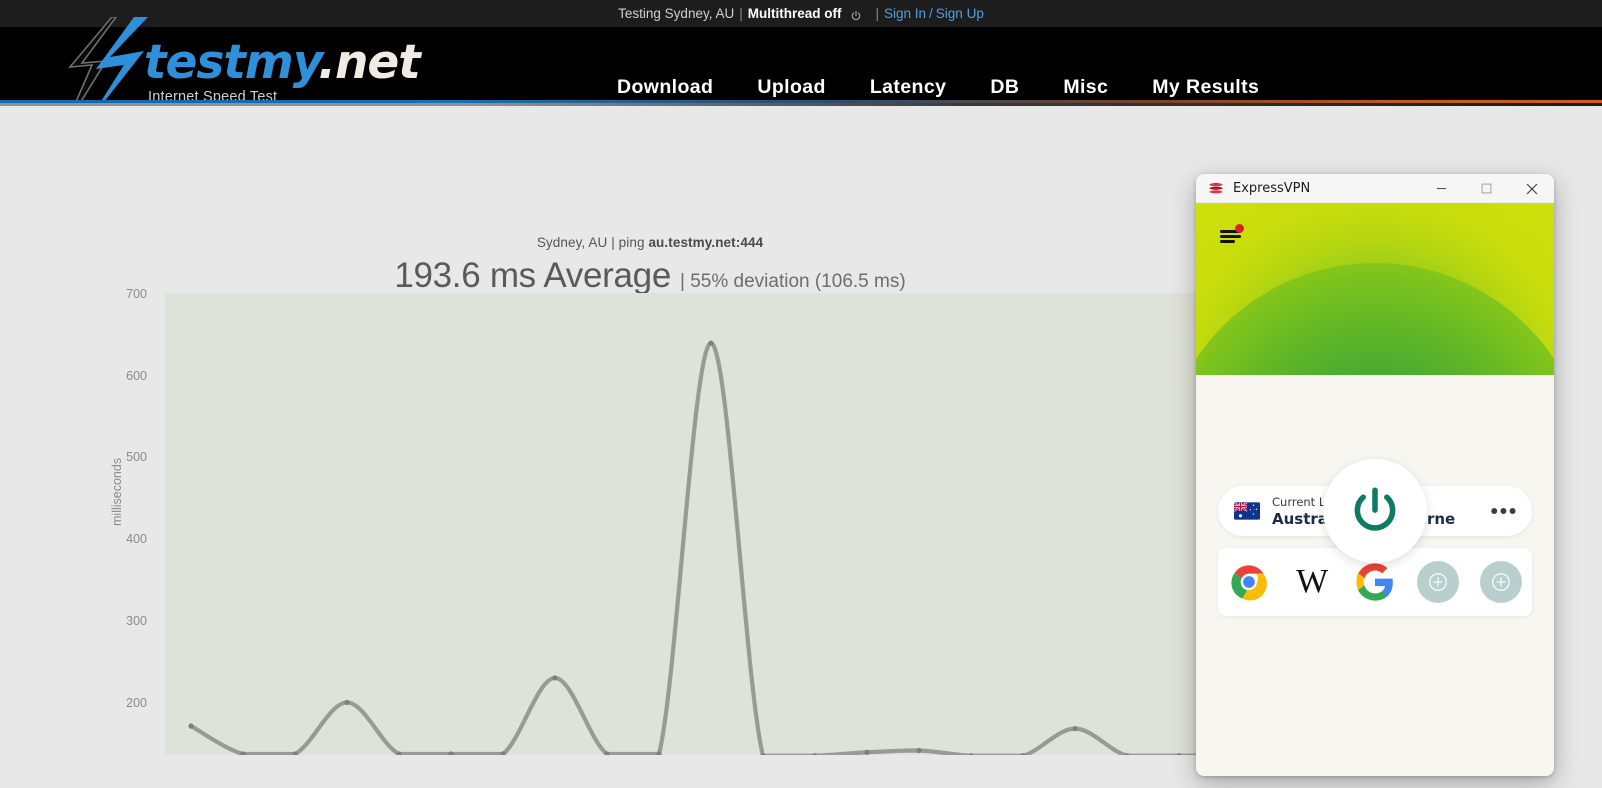 The width and height of the screenshot is (1602, 788). I want to click on logo-name-suffix: .net, so click(369, 62).